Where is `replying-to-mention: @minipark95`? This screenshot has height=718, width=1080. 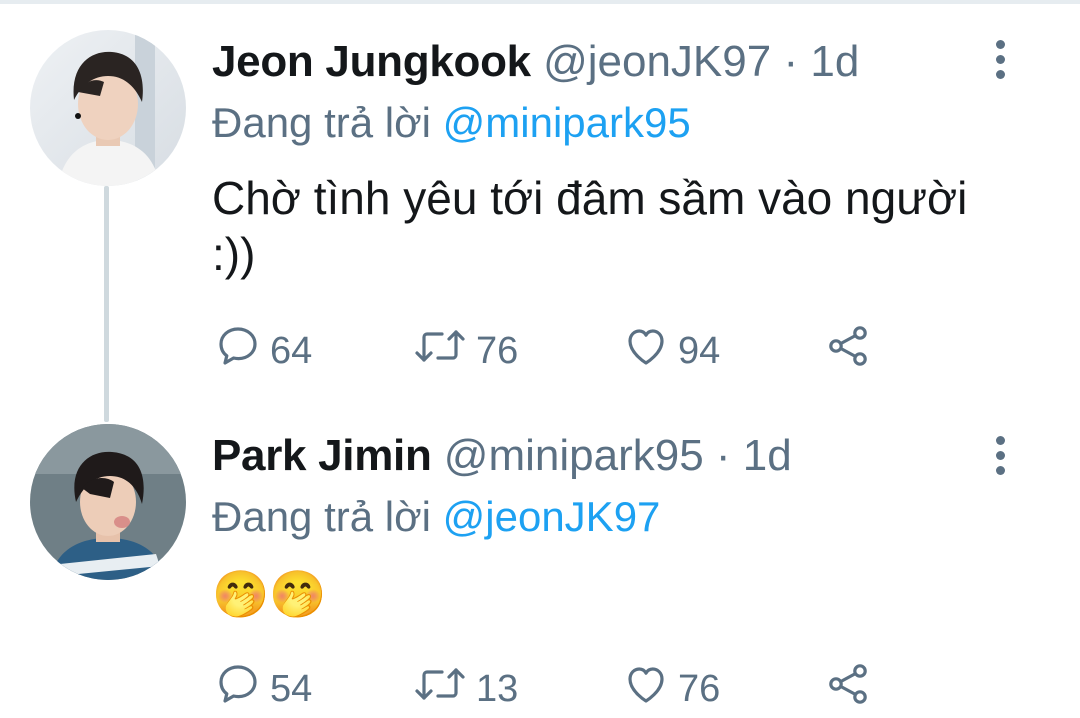 replying-to-mention: @minipark95 is located at coordinates (567, 122).